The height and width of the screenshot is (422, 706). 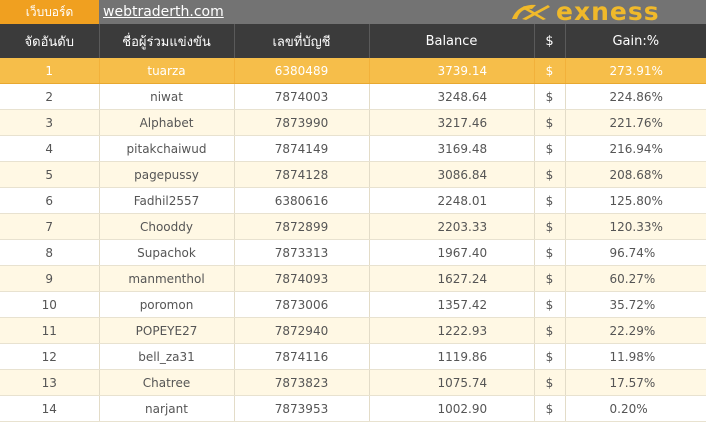 What do you see at coordinates (452, 148) in the screenshot?
I see `balance-cell: 3169.48` at bounding box center [452, 148].